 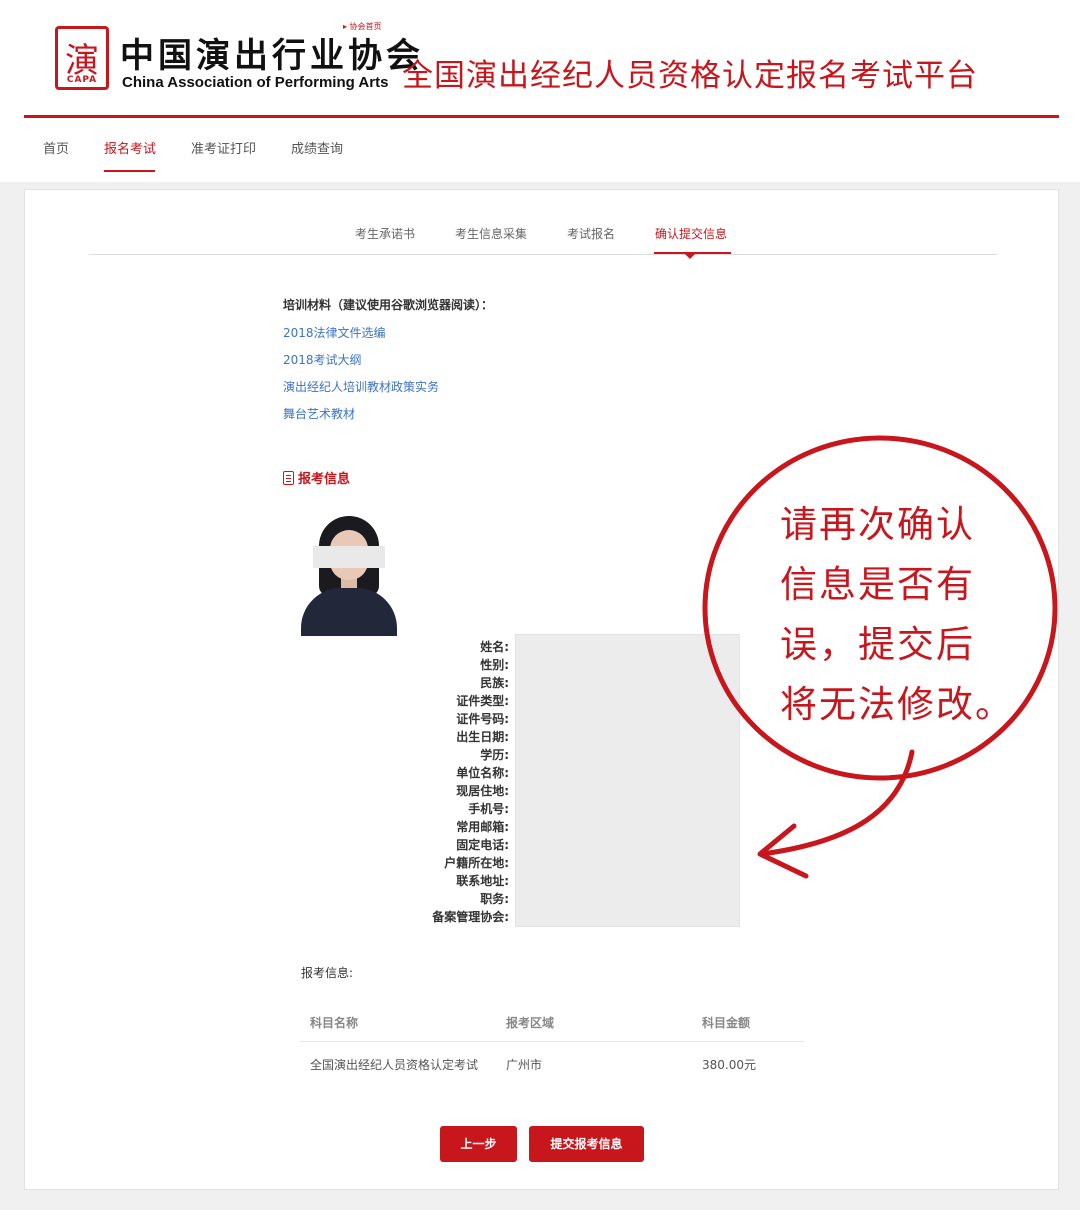 I want to click on annotation-text-line-2: 信息是否有, so click(x=877, y=584).